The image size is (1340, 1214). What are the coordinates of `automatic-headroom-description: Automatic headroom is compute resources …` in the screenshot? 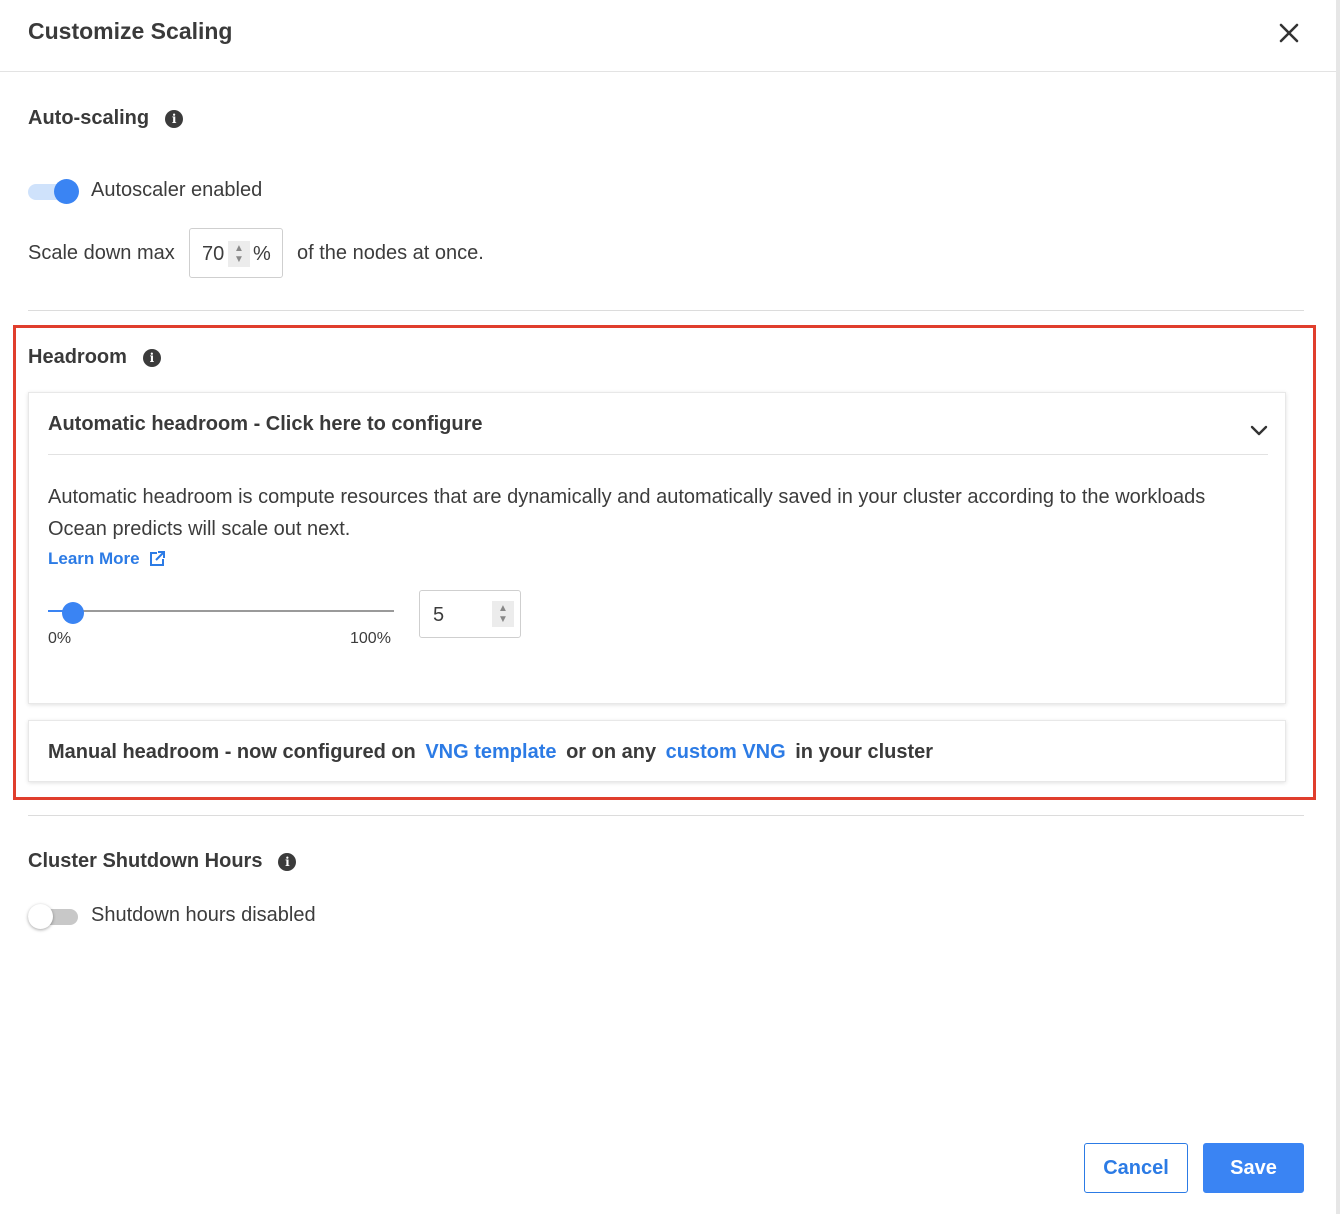 It's located at (627, 513).